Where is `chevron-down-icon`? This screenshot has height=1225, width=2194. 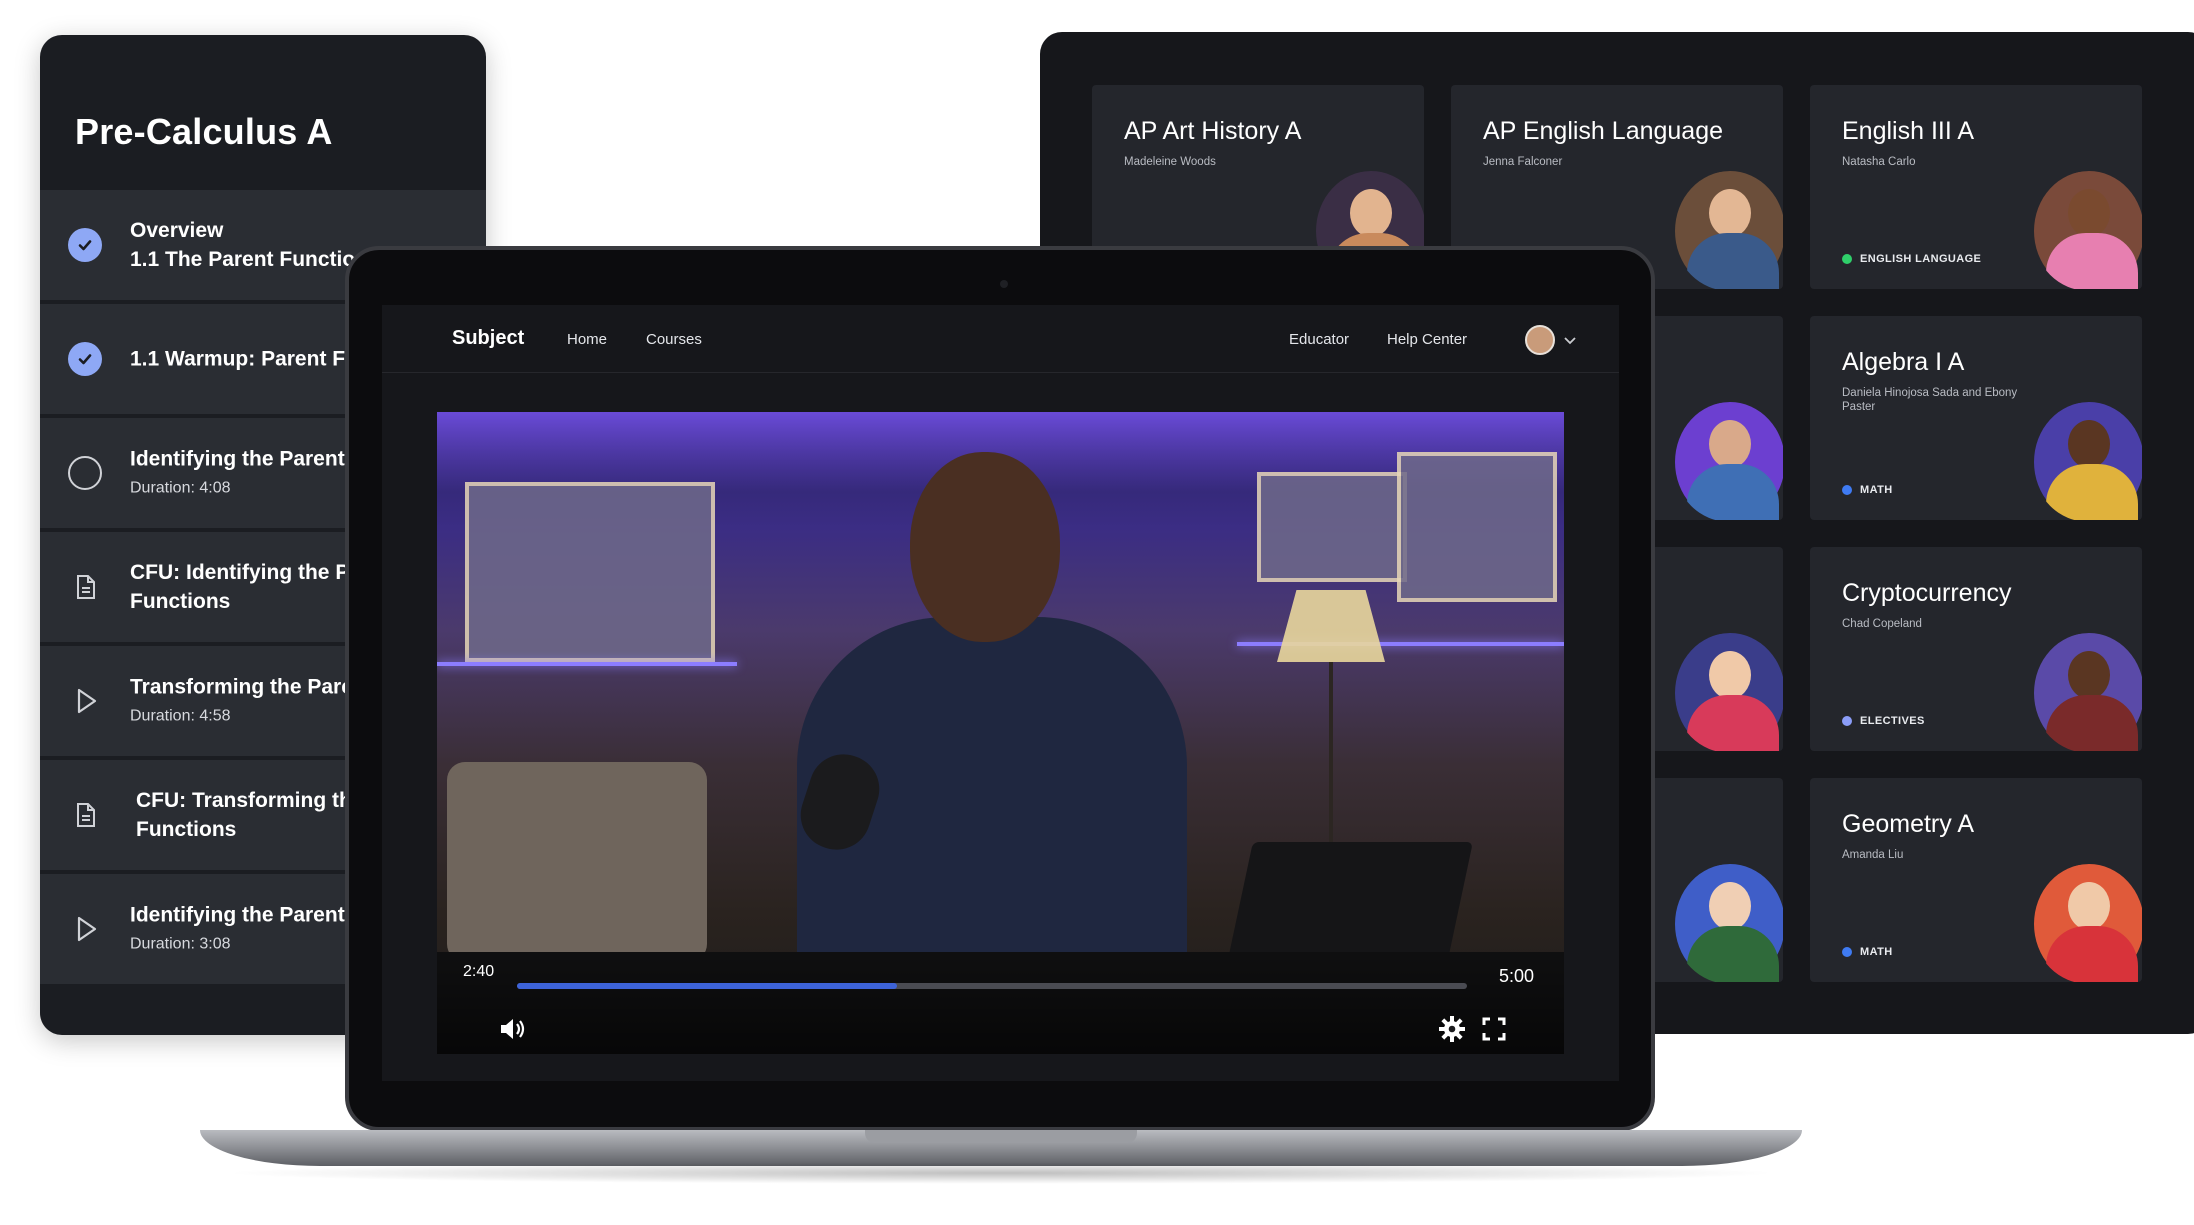 chevron-down-icon is located at coordinates (1569, 339).